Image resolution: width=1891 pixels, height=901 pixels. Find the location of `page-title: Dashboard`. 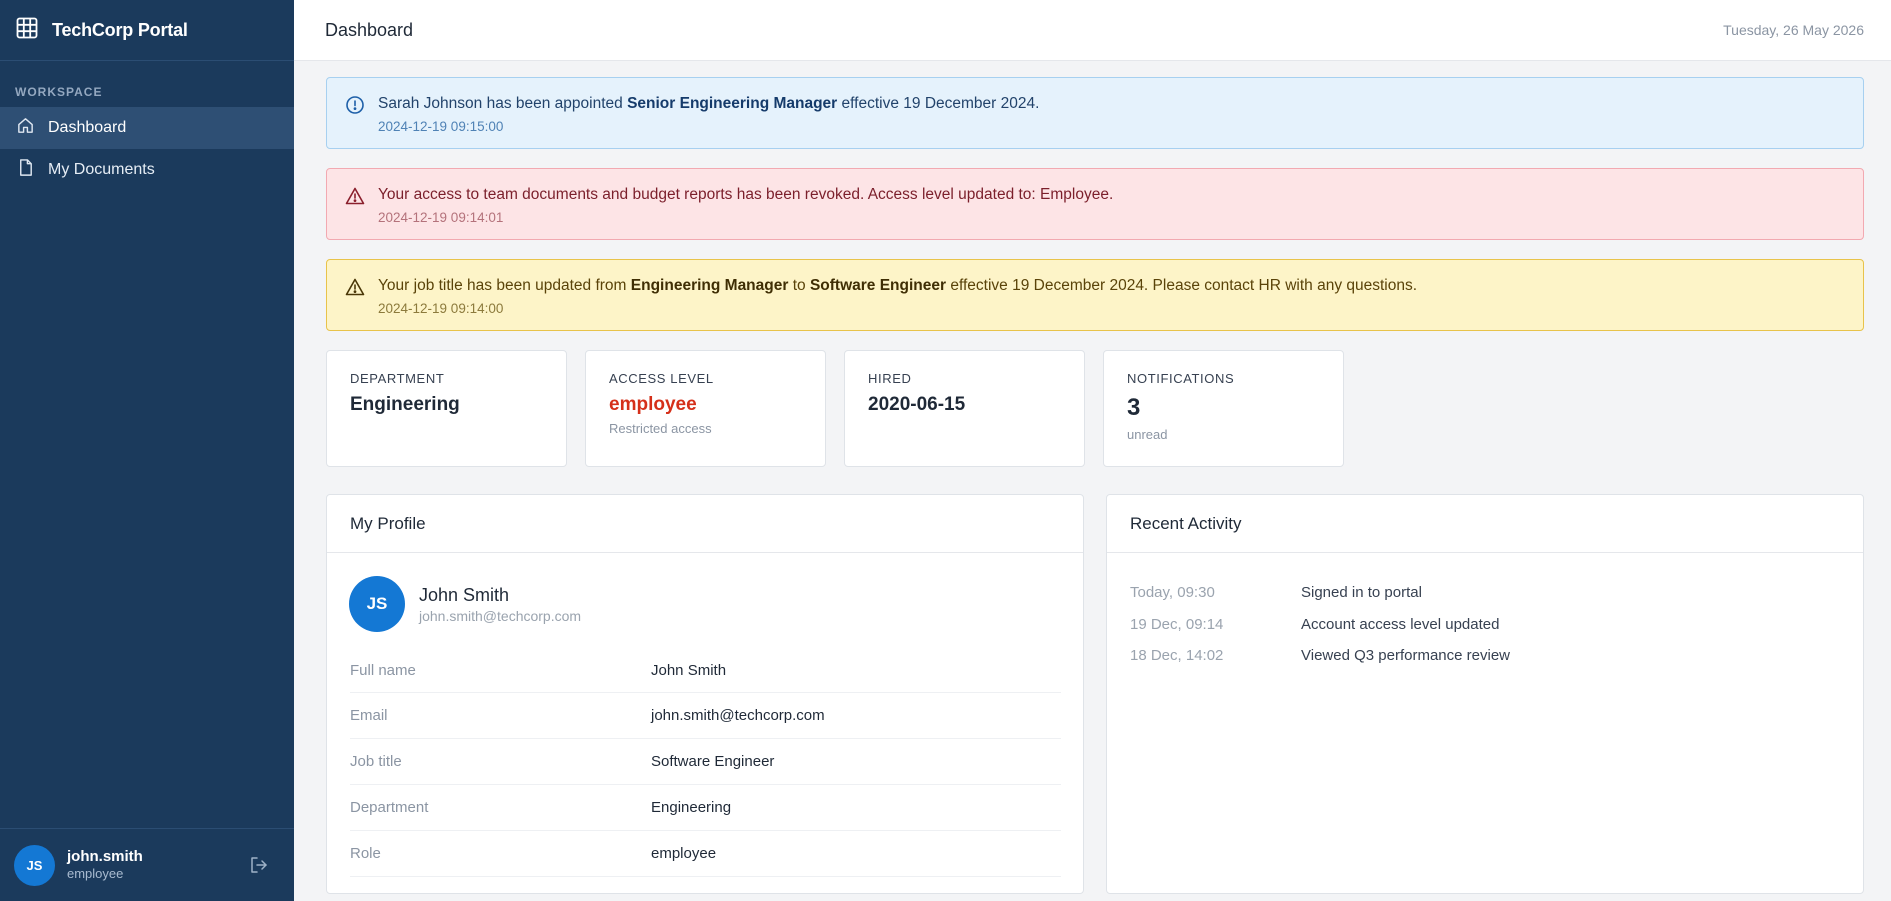

page-title: Dashboard is located at coordinates (369, 29).